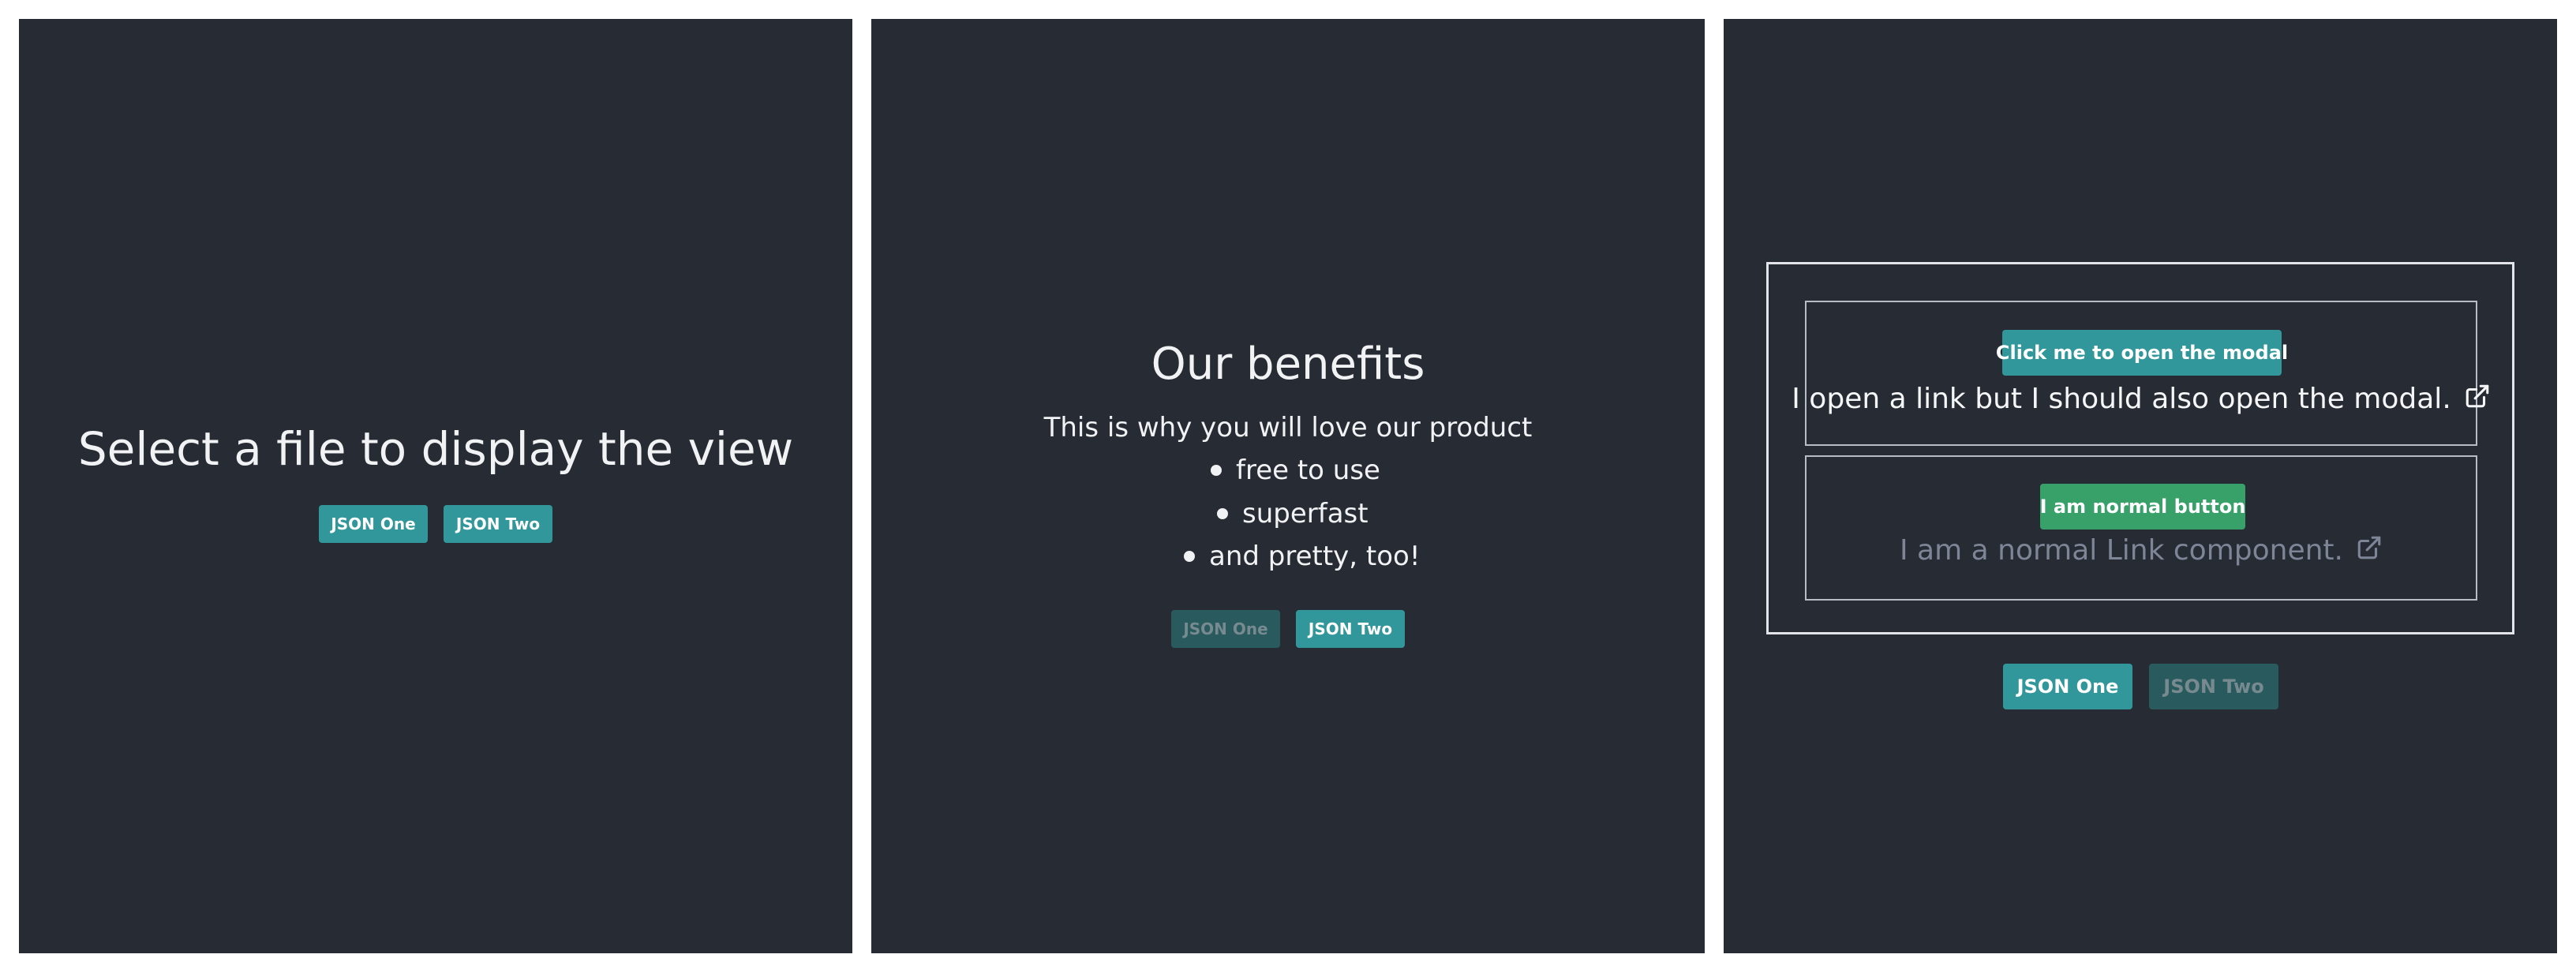  I want to click on normal-link-text: I am a normal Link component., so click(2121, 550).